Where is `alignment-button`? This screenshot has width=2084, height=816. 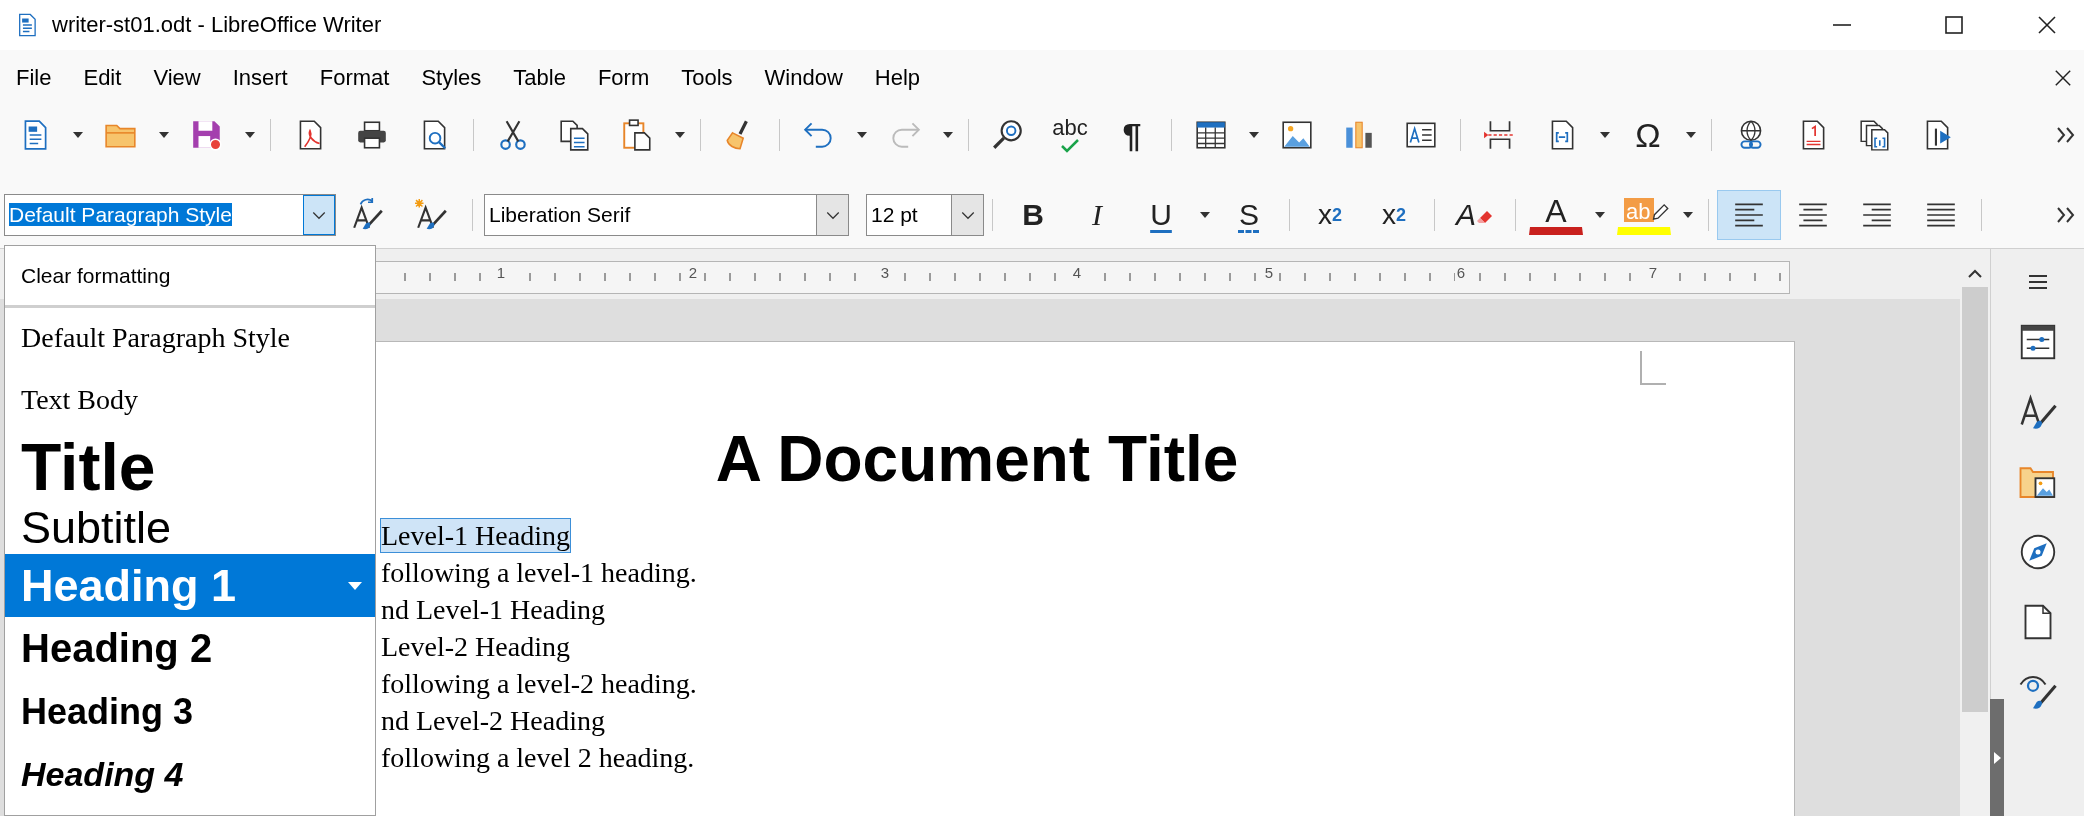
alignment-button is located at coordinates (1749, 215).